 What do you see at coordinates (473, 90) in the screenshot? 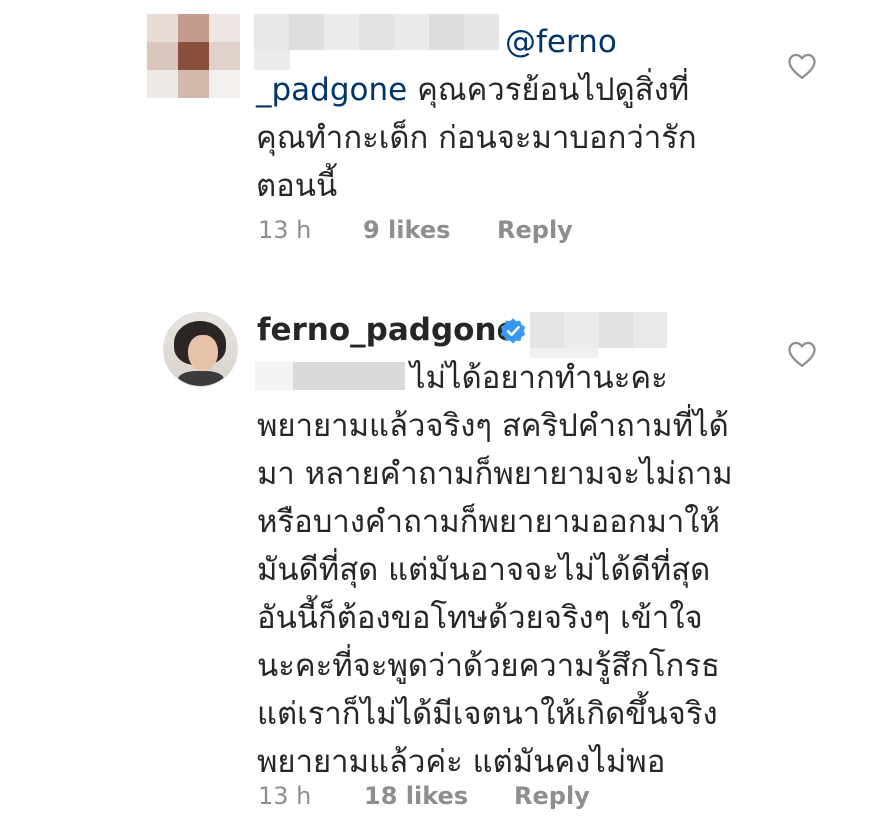
I see `comment-text-line: _padgone คุณควรย้อนไปดูสิ่งที่` at bounding box center [473, 90].